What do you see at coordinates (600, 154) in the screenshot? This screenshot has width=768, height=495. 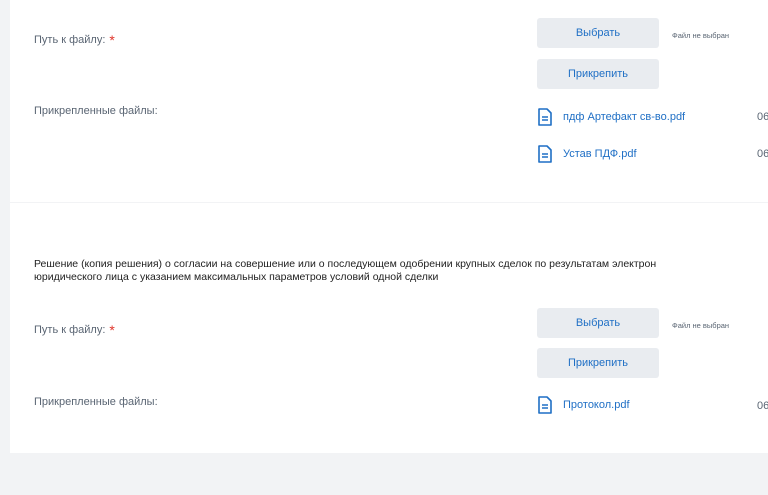 I see `file-name-link: Устав ПДФ.pdf` at bounding box center [600, 154].